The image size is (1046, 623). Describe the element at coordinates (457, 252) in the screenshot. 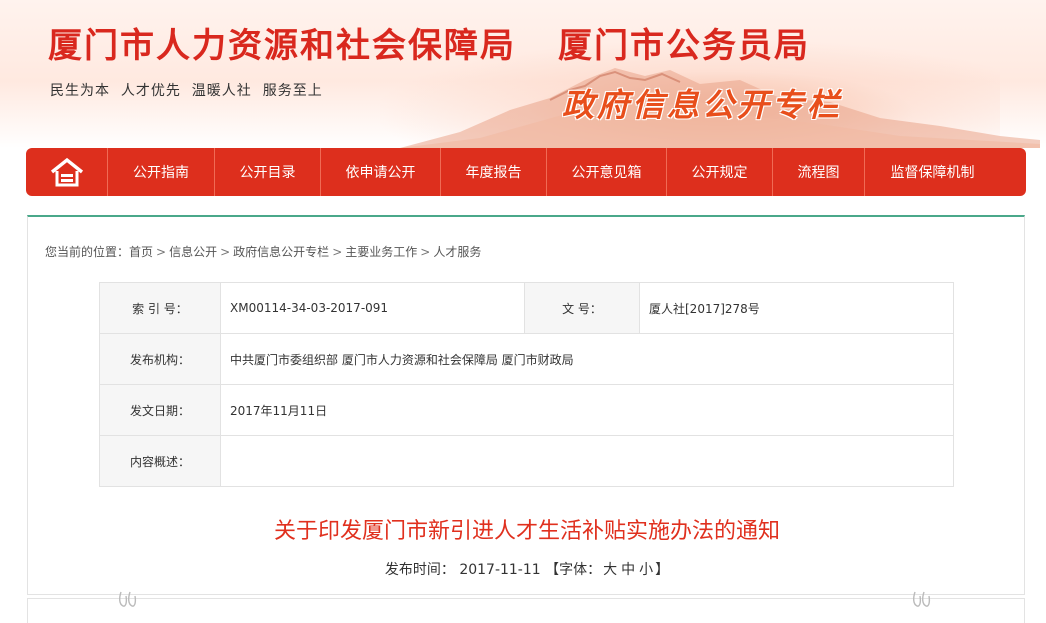

I see `breadcrumb-talent-service: 人才服务` at that location.